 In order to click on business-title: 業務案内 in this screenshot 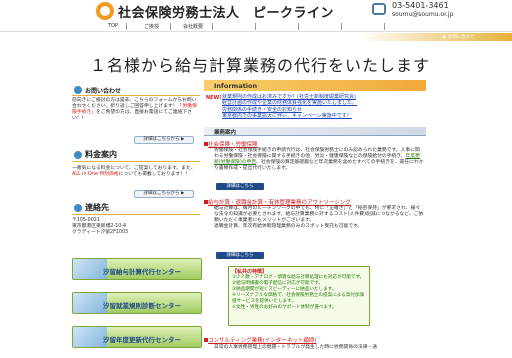, I will do `click(225, 133)`.